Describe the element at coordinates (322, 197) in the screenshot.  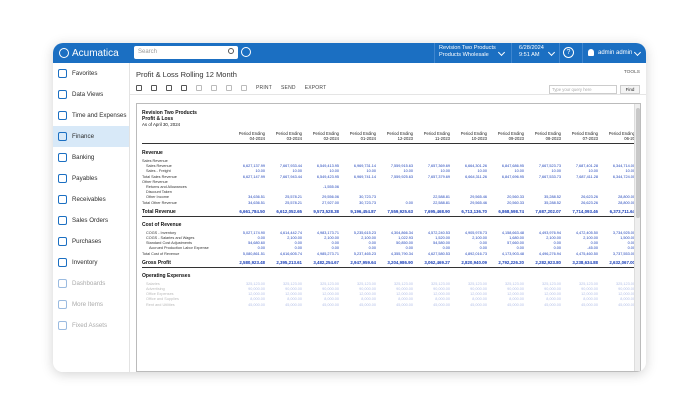
I see `cell-value: 29,556.06` at that location.